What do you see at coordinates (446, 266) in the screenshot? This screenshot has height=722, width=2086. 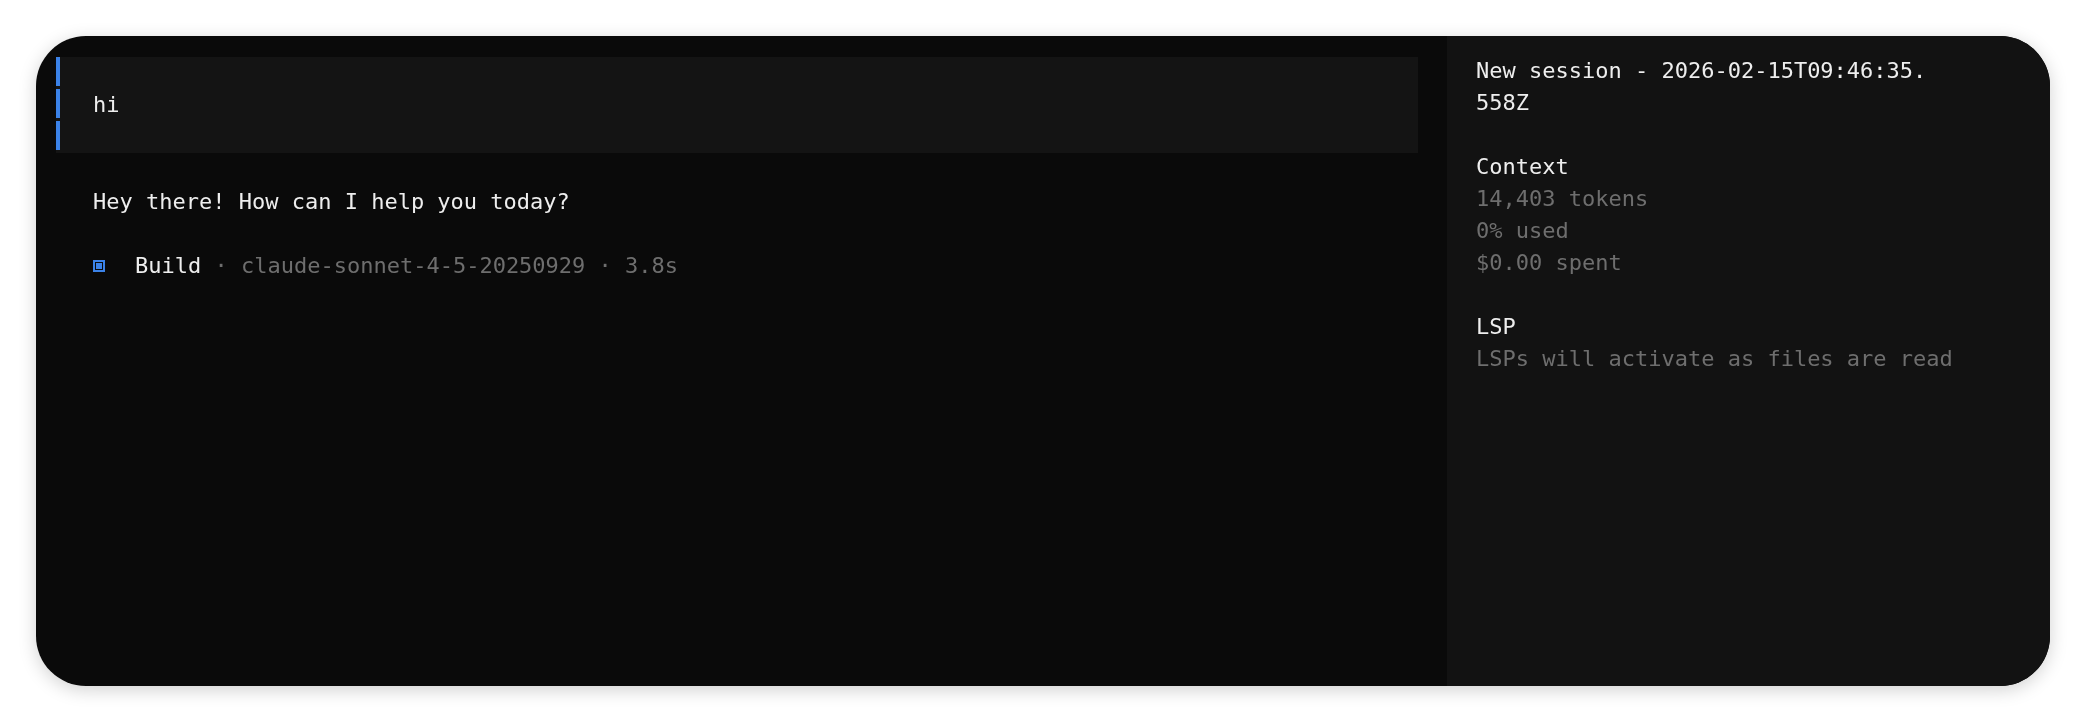 I see `model-details: · claude-sonnet-4-5-20250929 · 3.8s` at bounding box center [446, 266].